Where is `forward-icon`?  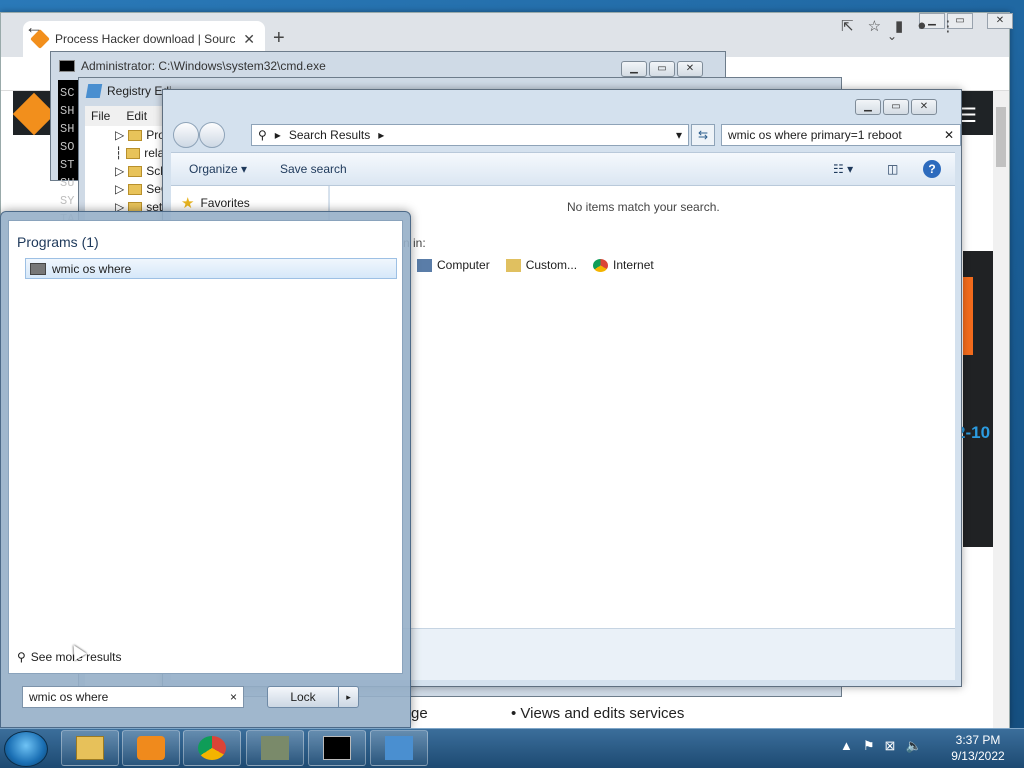 forward-icon is located at coordinates (212, 135).